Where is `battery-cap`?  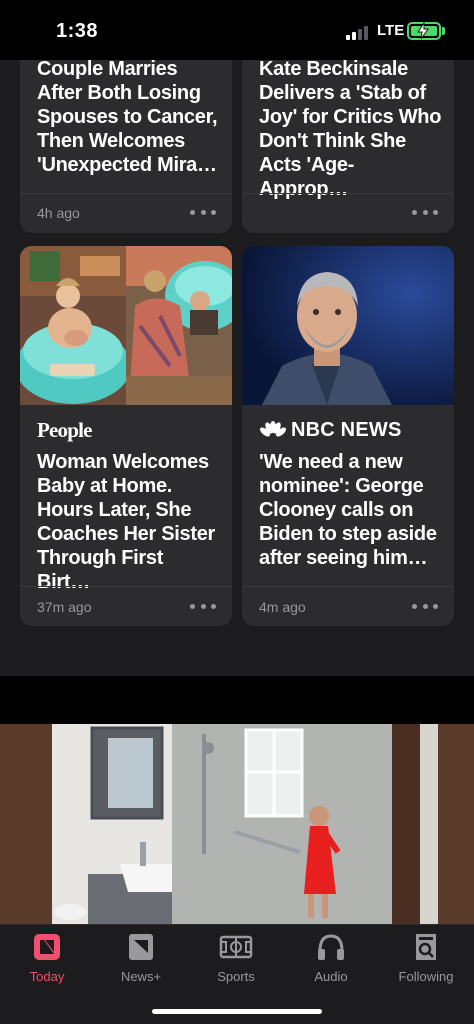 battery-cap is located at coordinates (443, 31).